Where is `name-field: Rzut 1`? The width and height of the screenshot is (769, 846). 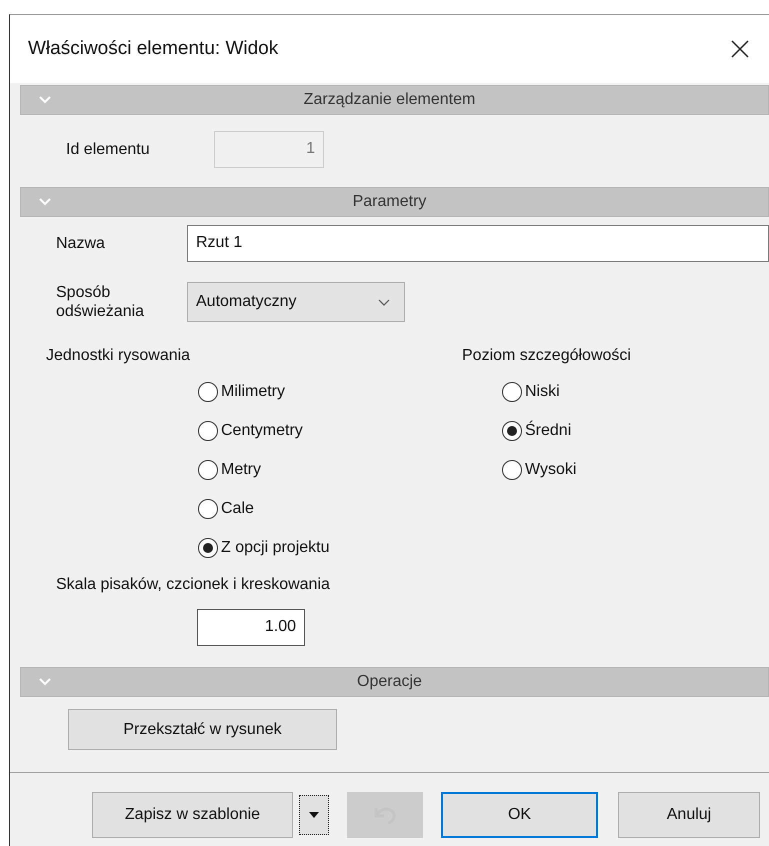 name-field: Rzut 1 is located at coordinates (478, 243).